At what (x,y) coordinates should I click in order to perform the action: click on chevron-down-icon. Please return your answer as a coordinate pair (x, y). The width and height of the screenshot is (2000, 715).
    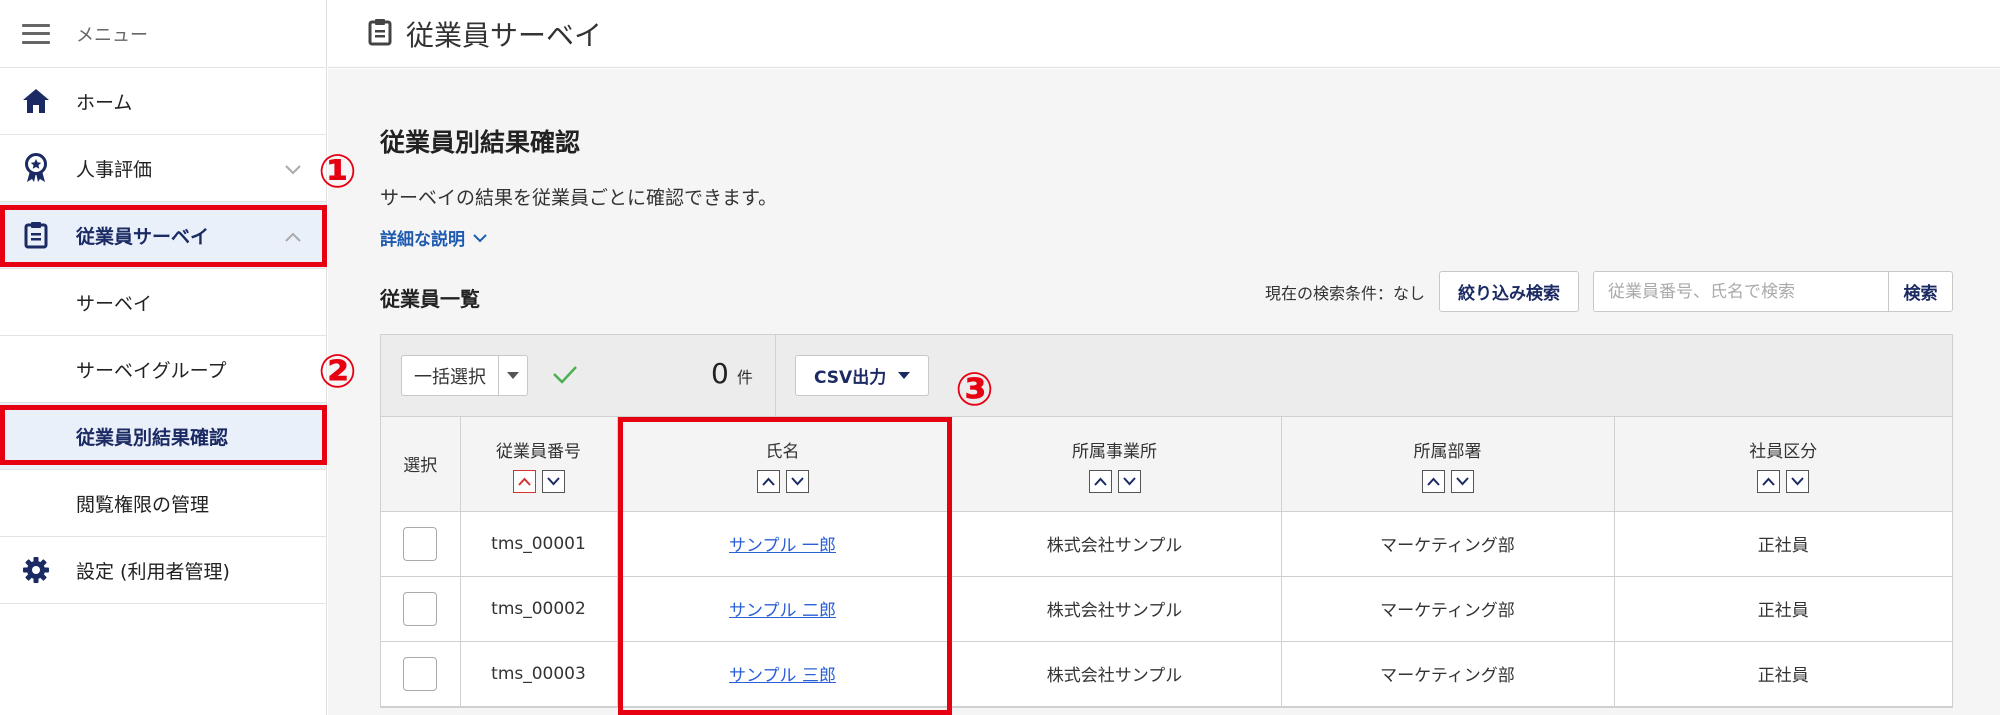
    Looking at the image, I should click on (293, 170).